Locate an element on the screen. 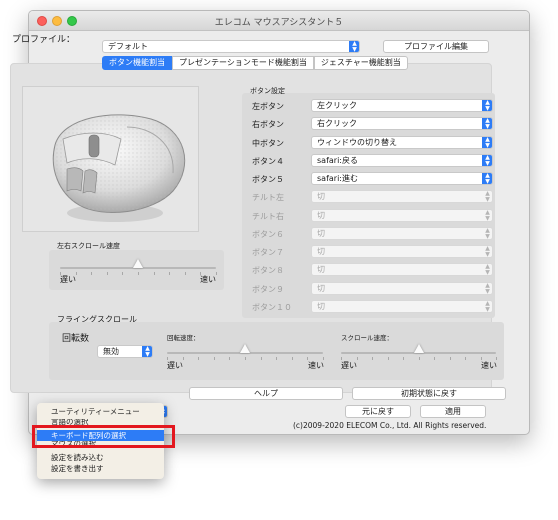 Image resolution: width=558 pixels, height=520 pixels. button-row-label: ボタン６ is located at coordinates (268, 234).